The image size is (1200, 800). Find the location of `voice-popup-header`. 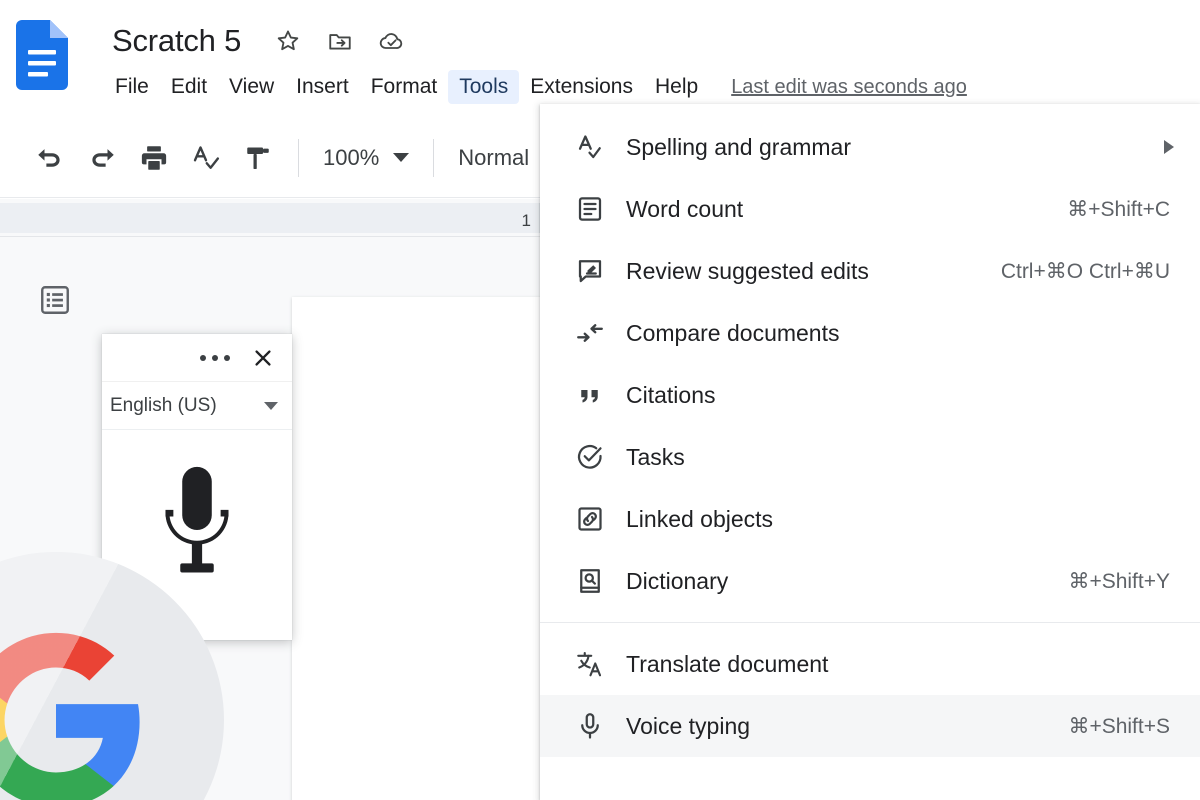

voice-popup-header is located at coordinates (197, 358).